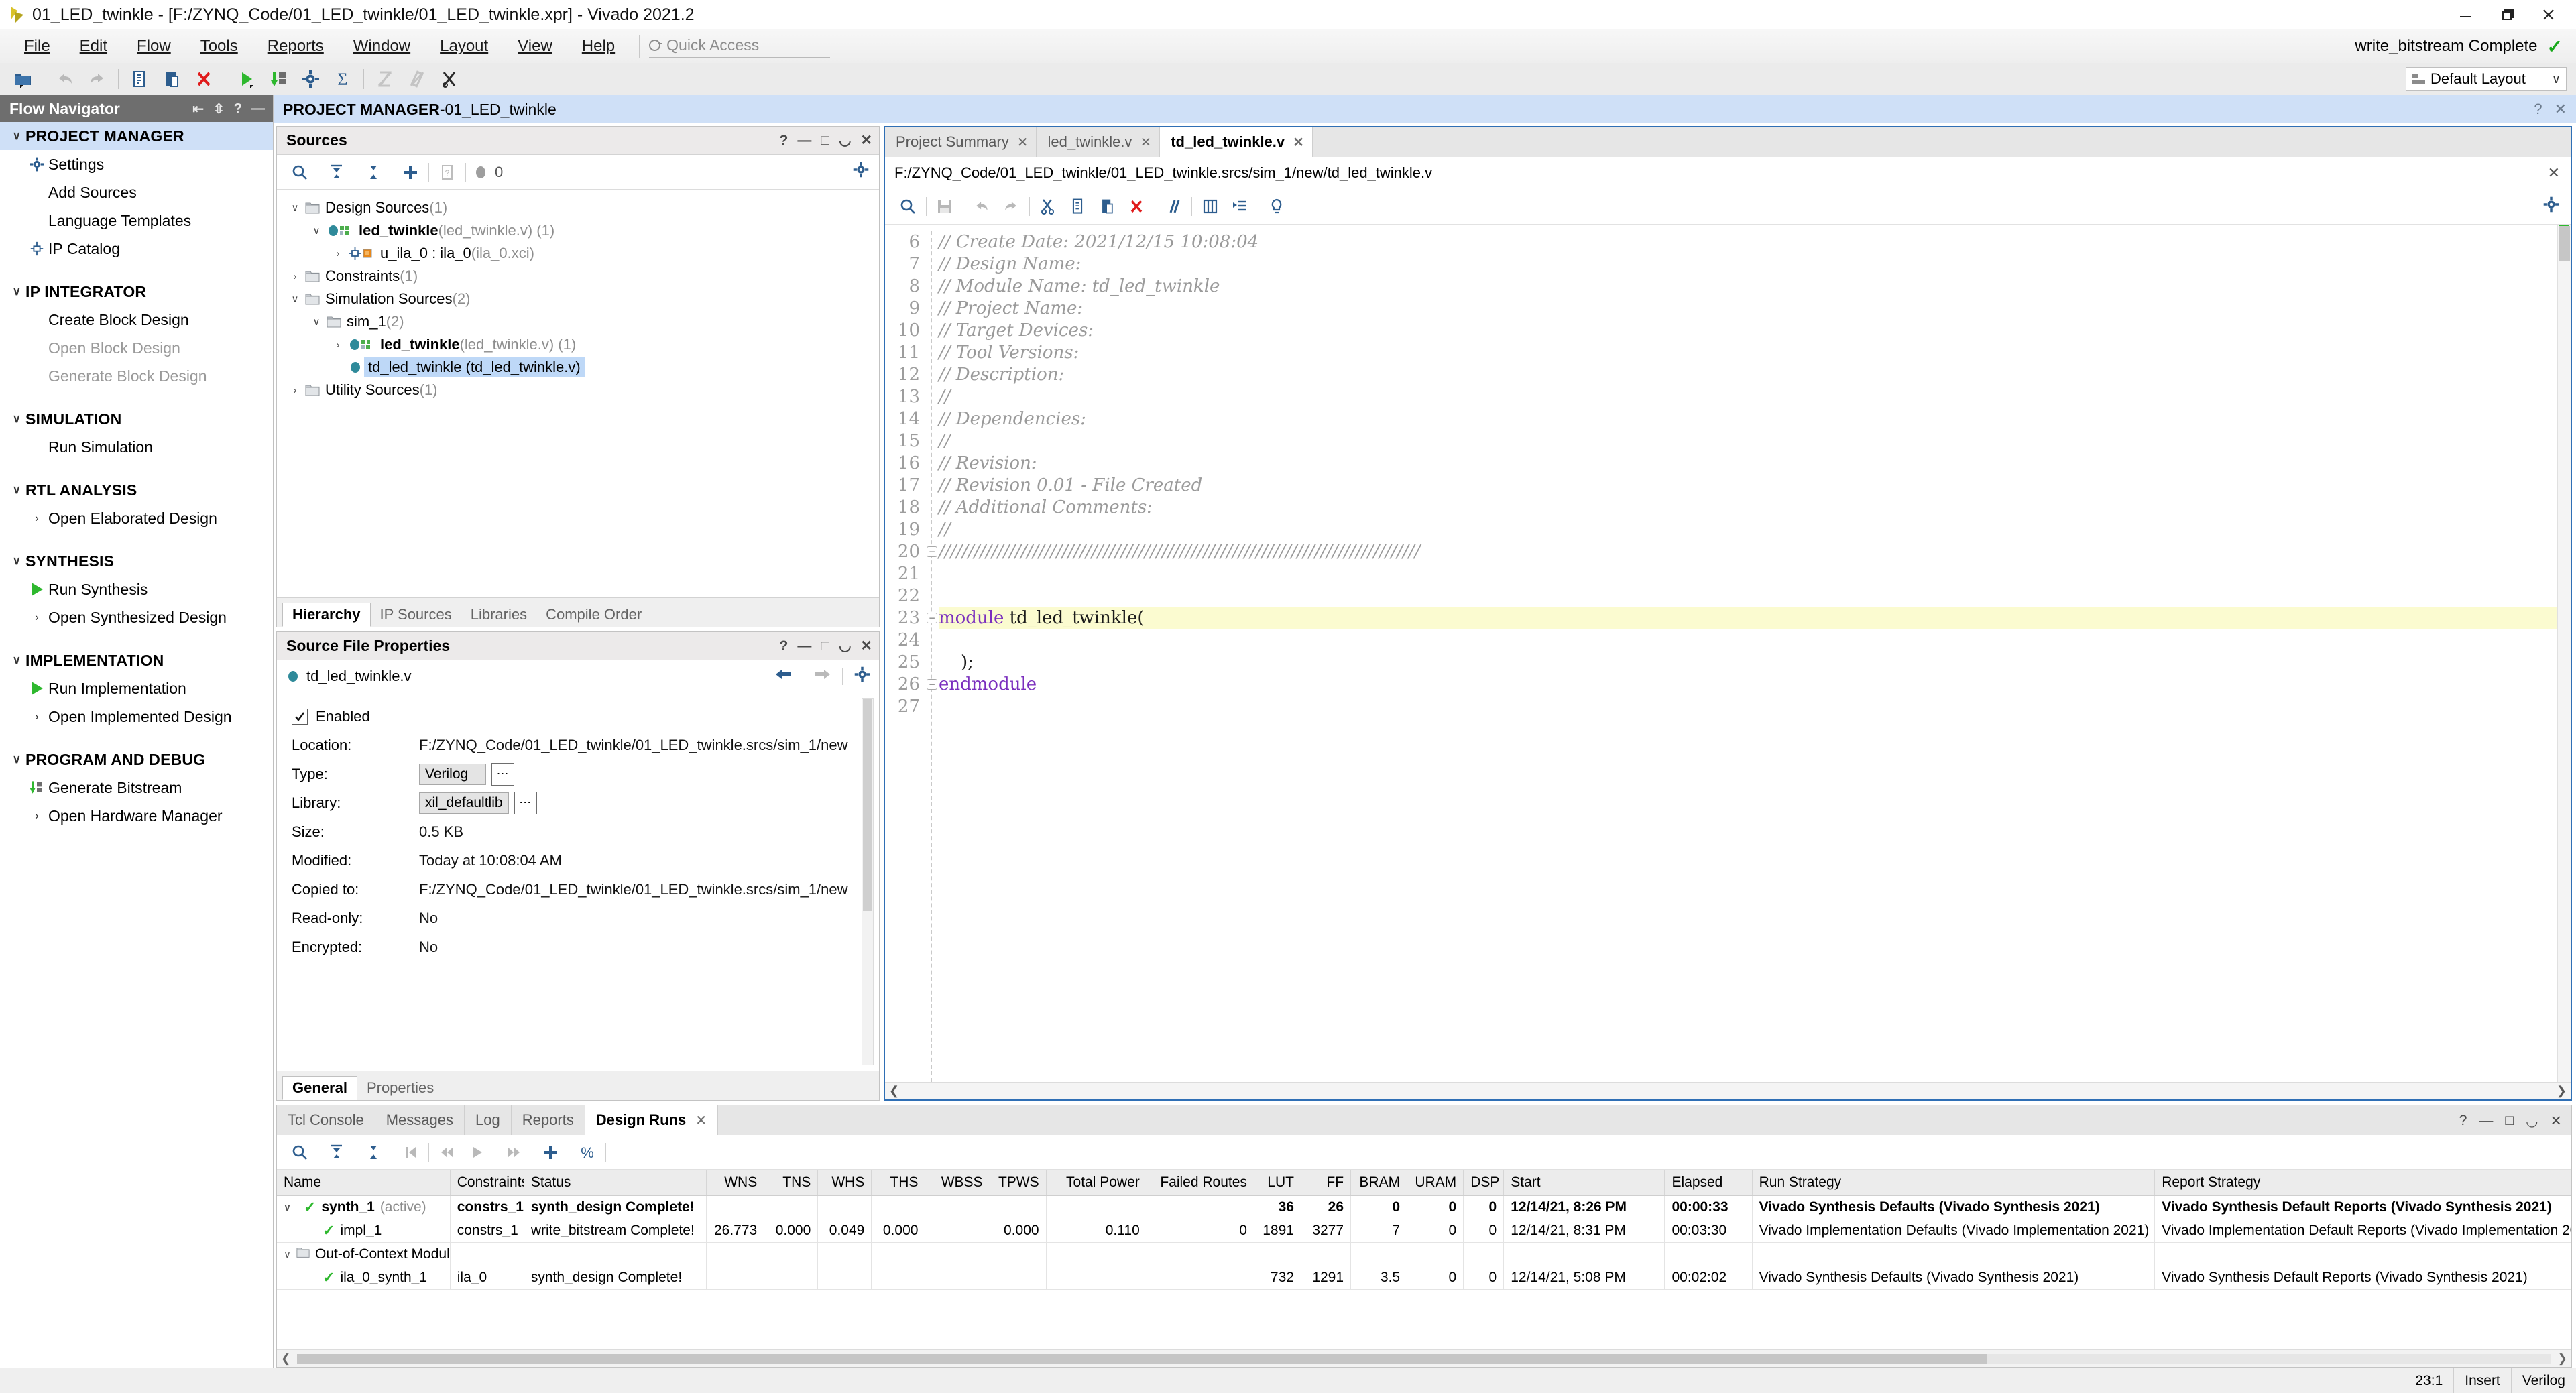  What do you see at coordinates (285, 1359) in the screenshot?
I see `scroll-left-icon: ❮` at bounding box center [285, 1359].